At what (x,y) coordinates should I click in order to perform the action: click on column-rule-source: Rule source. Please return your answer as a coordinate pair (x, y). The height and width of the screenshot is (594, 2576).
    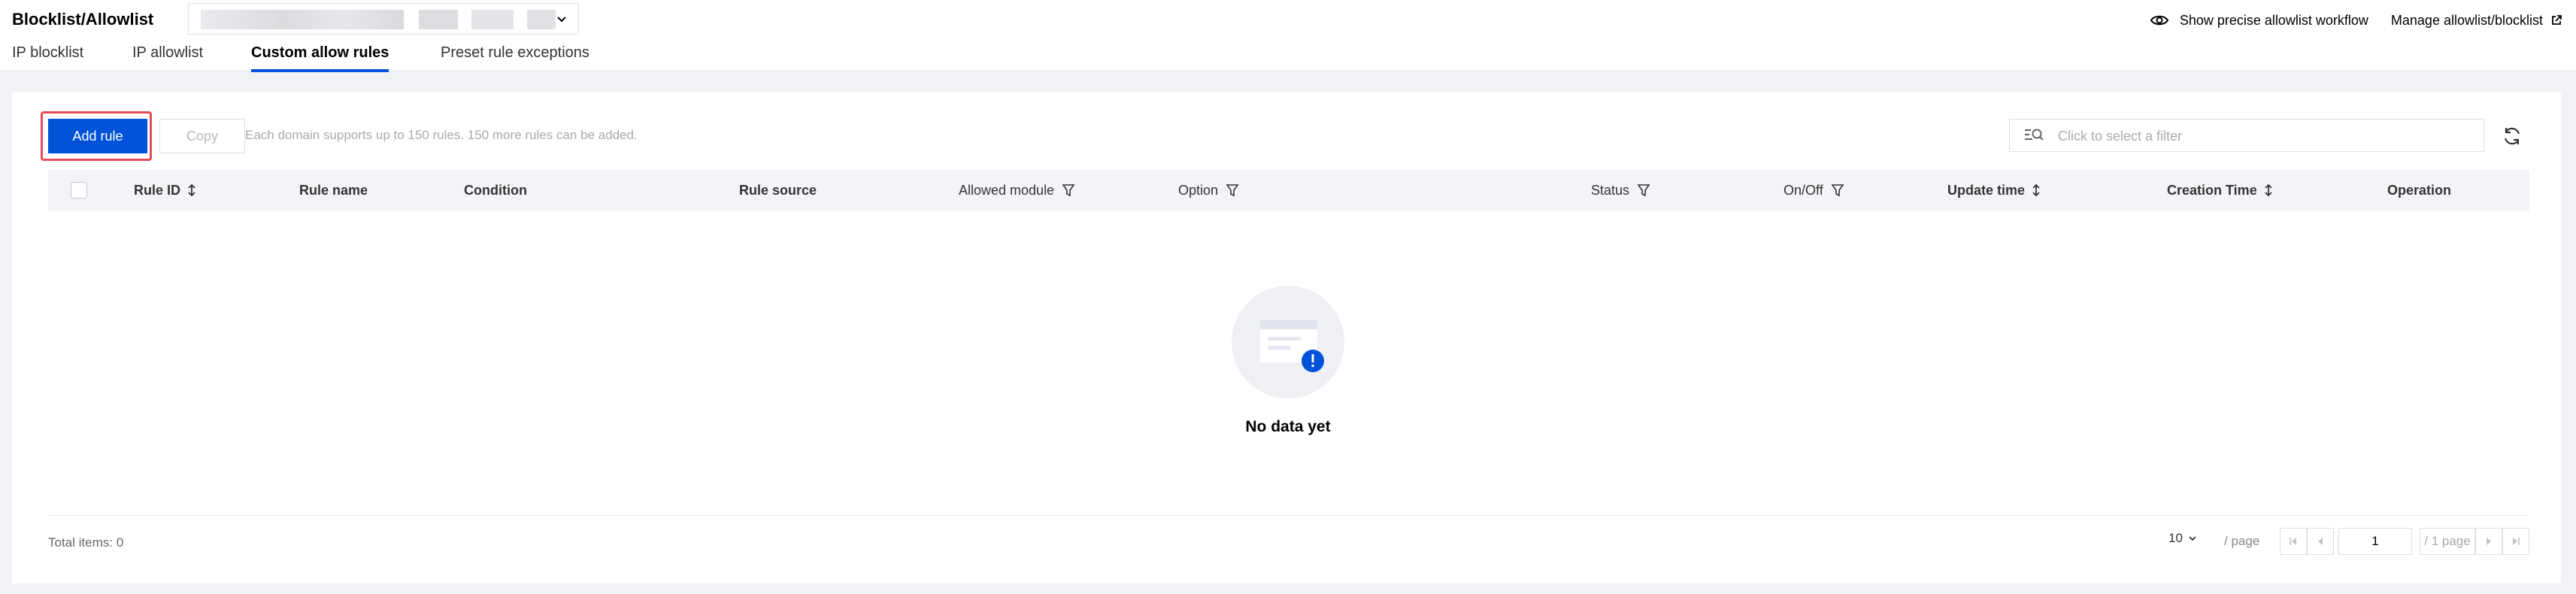
    Looking at the image, I should click on (778, 190).